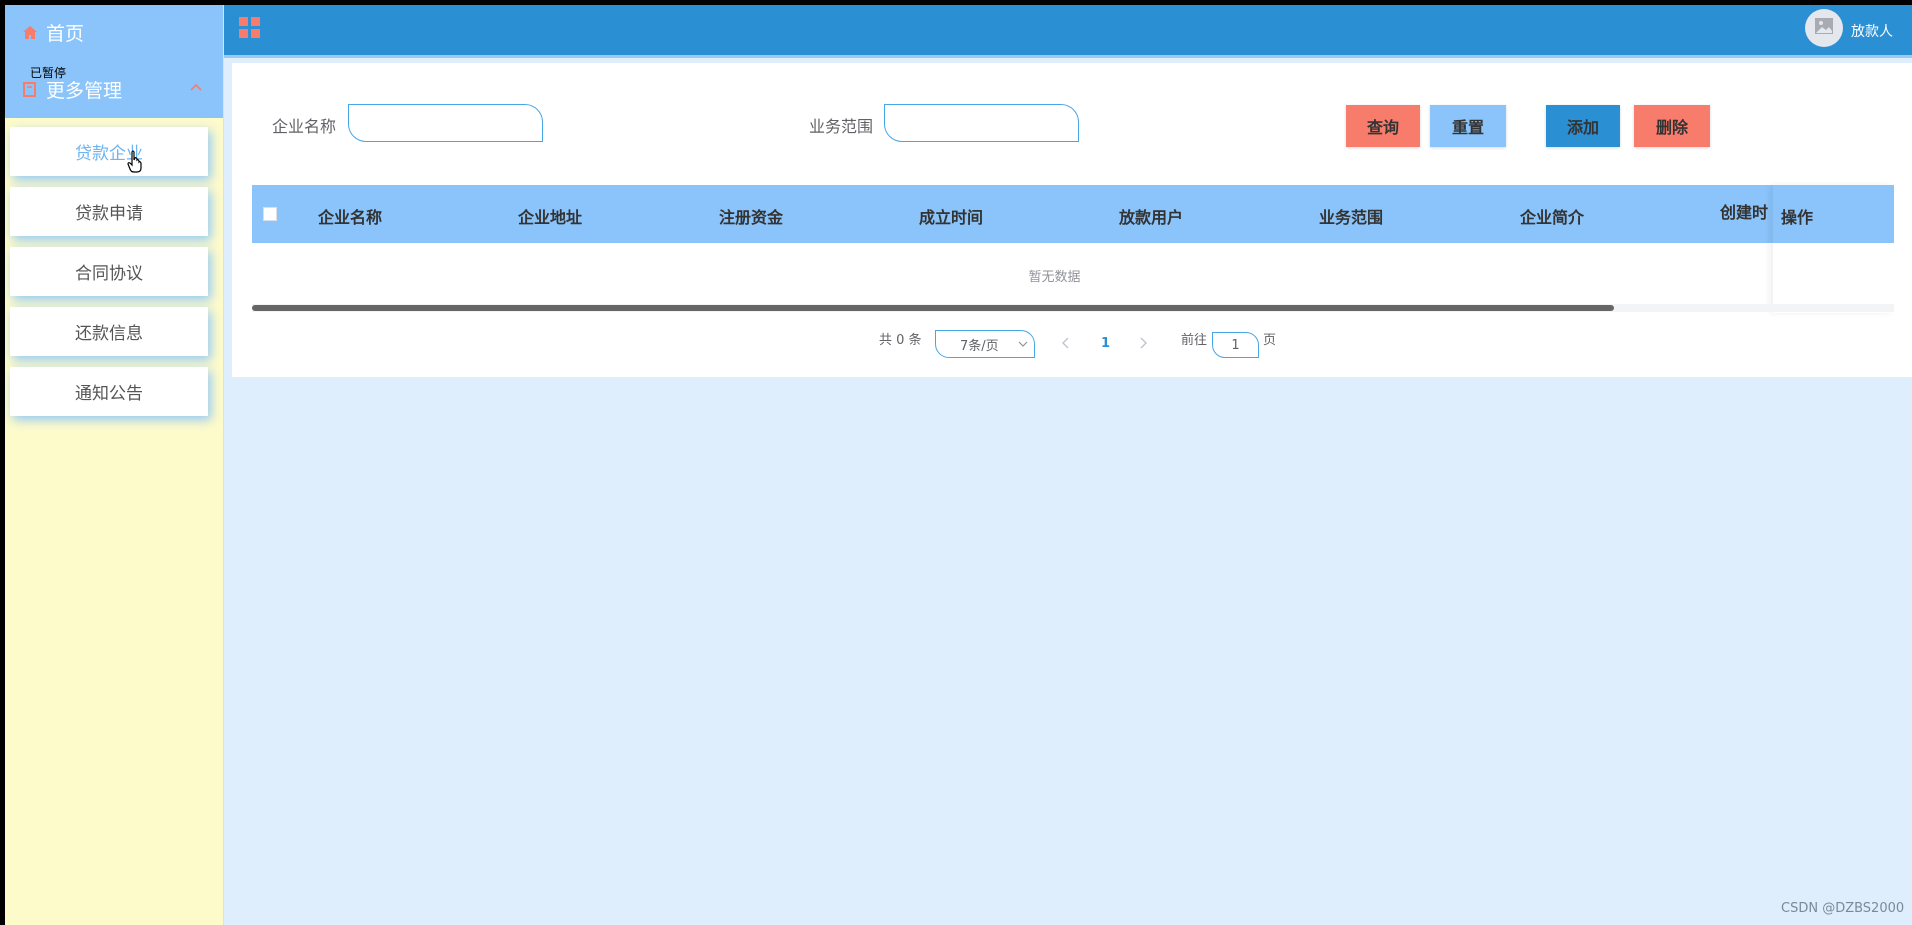  What do you see at coordinates (270, 214) in the screenshot?
I see `select-all-checkbox` at bounding box center [270, 214].